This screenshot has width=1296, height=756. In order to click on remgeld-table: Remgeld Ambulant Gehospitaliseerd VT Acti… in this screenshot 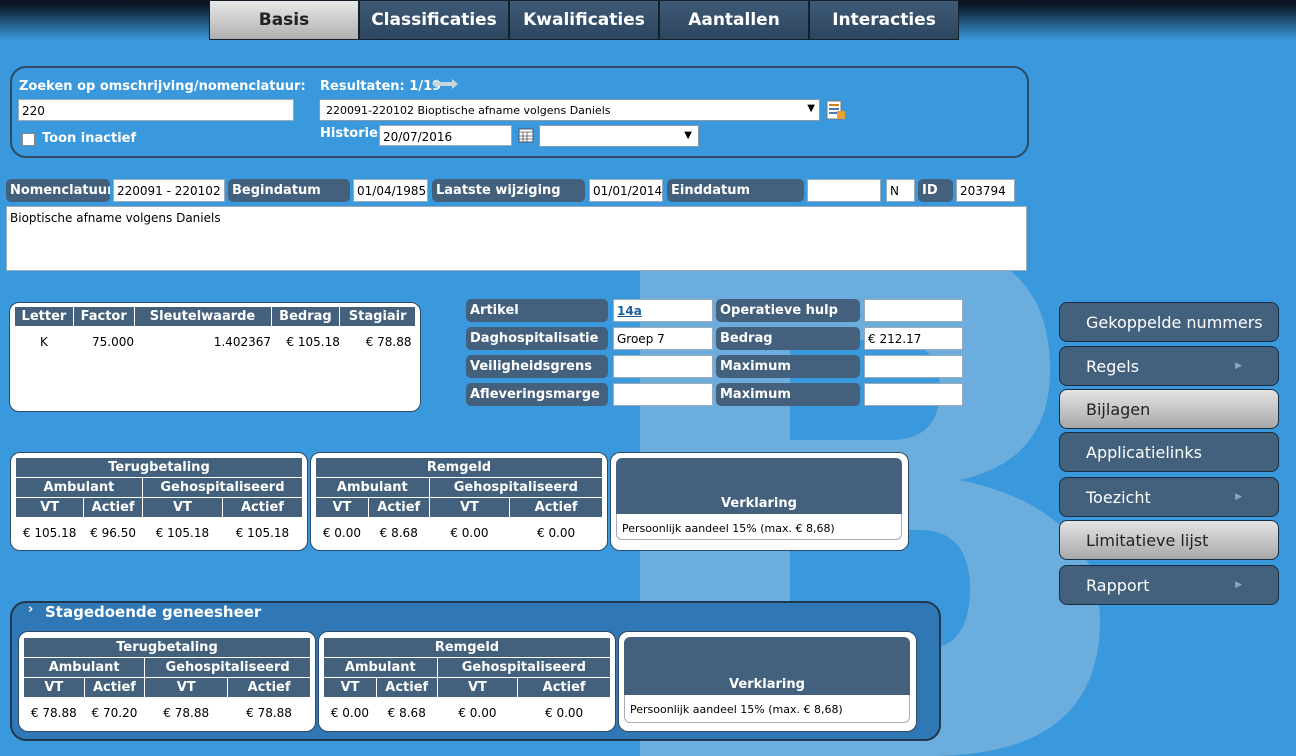, I will do `click(459, 503)`.